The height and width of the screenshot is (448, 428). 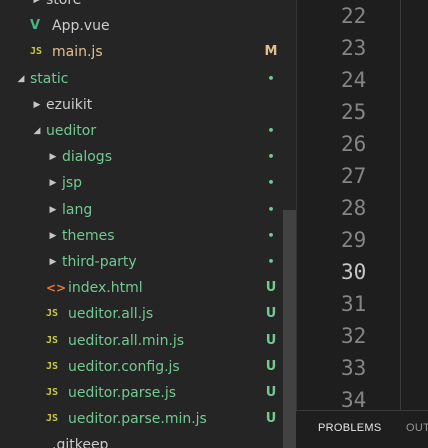 I want to click on tab-output: OUTPUT, so click(x=417, y=428).